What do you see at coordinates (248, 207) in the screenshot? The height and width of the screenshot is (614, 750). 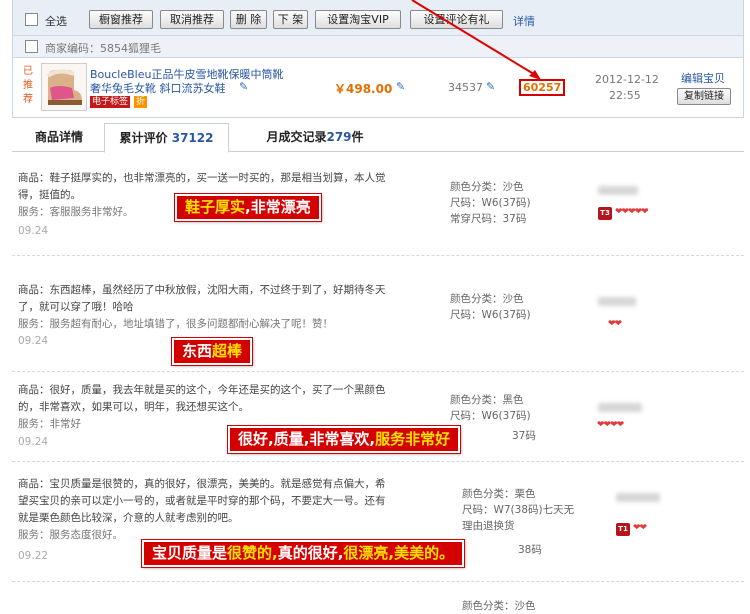 I see `highlight-banner: 鞋子厚实,非常漂亮` at bounding box center [248, 207].